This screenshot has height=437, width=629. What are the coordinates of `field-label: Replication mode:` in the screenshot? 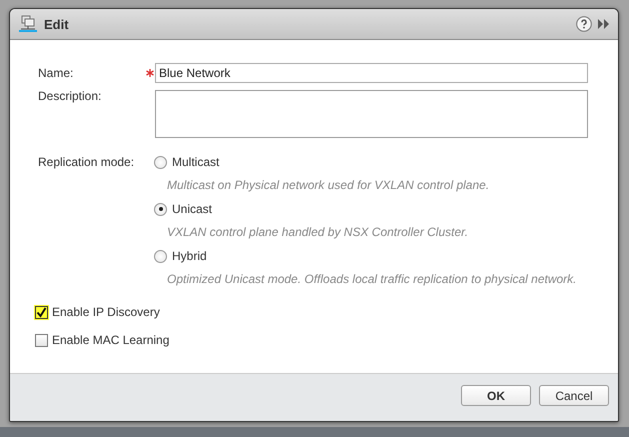 It's located at (87, 162).